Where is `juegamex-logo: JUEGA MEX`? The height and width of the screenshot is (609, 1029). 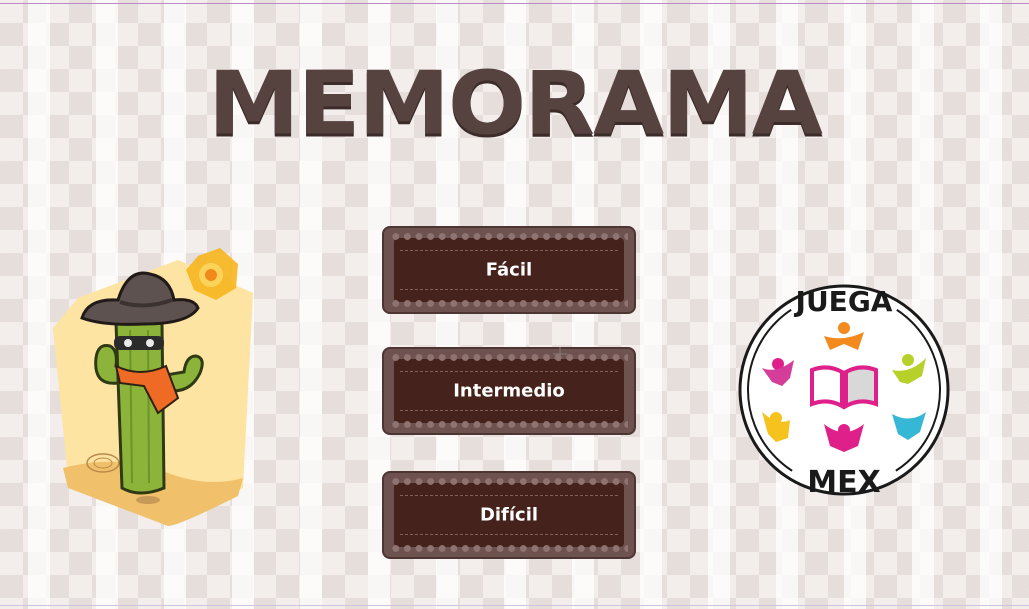 juegamex-logo: JUEGA MEX is located at coordinates (844, 390).